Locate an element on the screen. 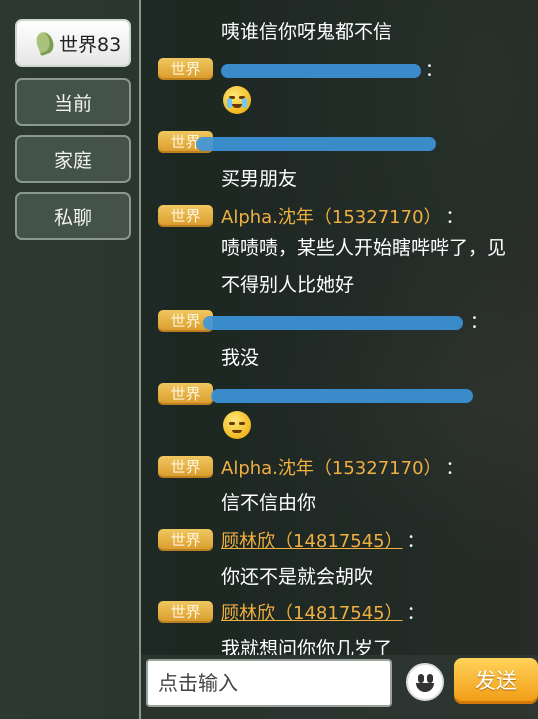 This screenshot has height=719, width=538. composer-bar: 点击输入 发送 is located at coordinates (339, 687).